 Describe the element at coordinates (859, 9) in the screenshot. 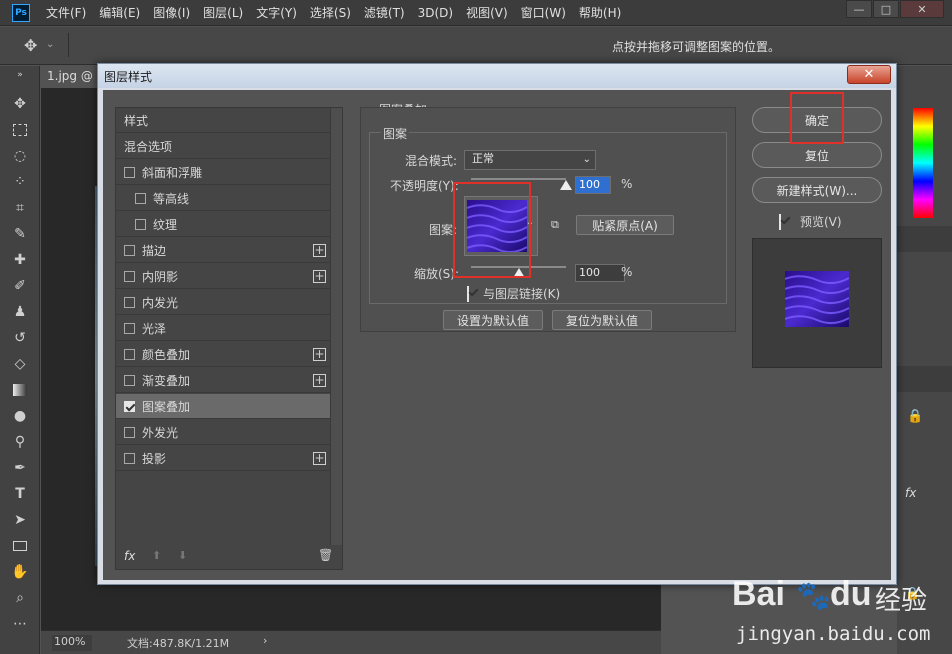

I see `minimize-button: —` at that location.